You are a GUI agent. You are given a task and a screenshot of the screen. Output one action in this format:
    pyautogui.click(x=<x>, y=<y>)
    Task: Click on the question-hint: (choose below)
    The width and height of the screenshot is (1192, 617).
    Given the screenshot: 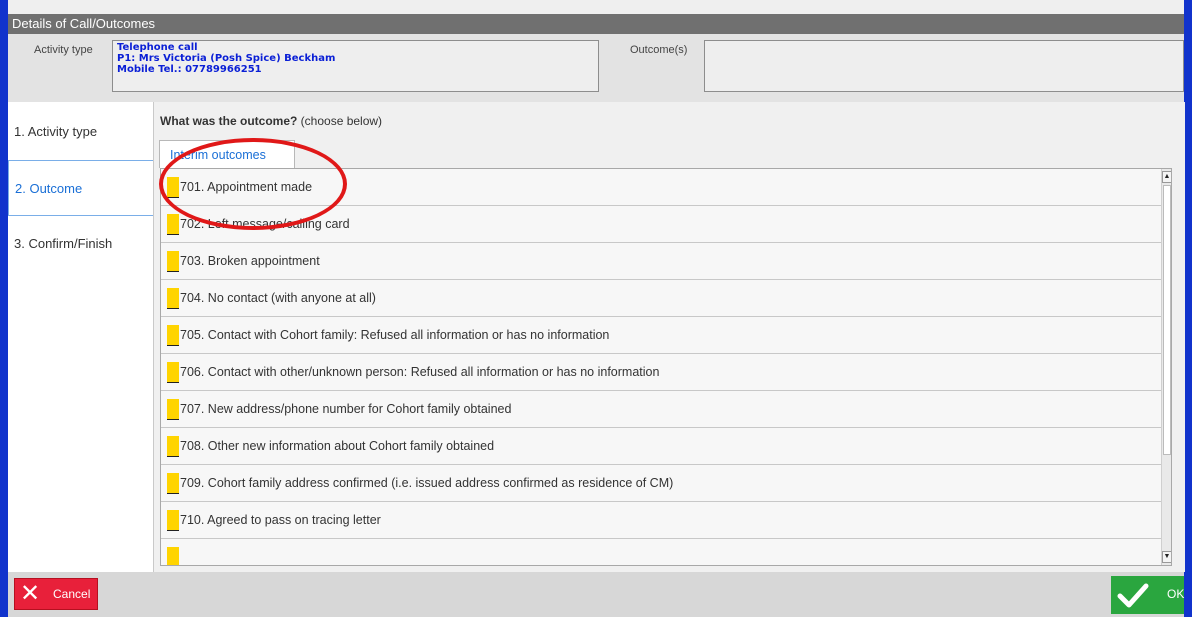 What is the action you would take?
    pyautogui.click(x=340, y=121)
    